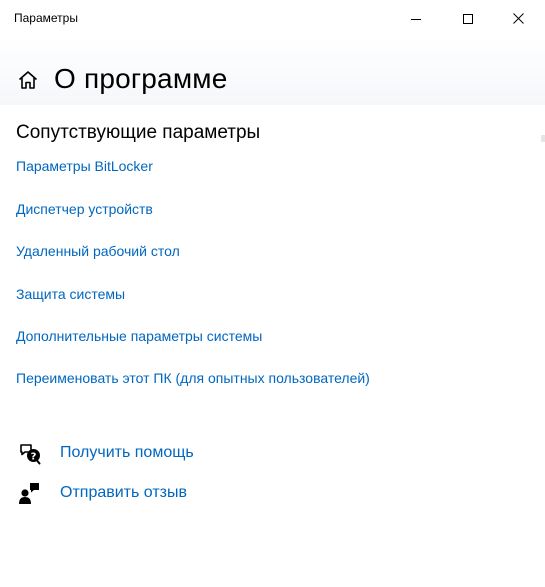 Image resolution: width=545 pixels, height=587 pixels. What do you see at coordinates (30, 453) in the screenshot?
I see `help-chat-icon: ?` at bounding box center [30, 453].